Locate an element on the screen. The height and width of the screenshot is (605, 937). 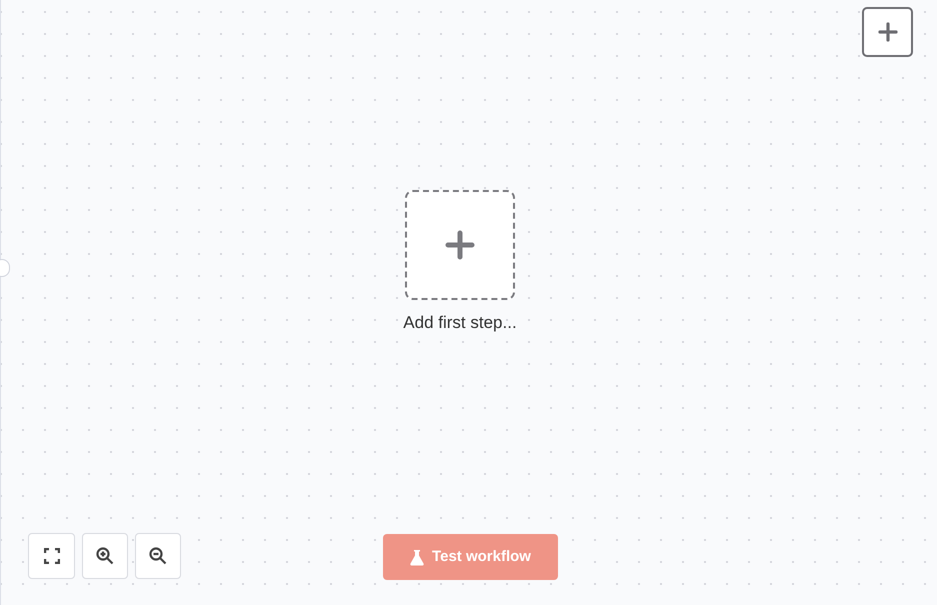
flask-icon is located at coordinates (417, 557).